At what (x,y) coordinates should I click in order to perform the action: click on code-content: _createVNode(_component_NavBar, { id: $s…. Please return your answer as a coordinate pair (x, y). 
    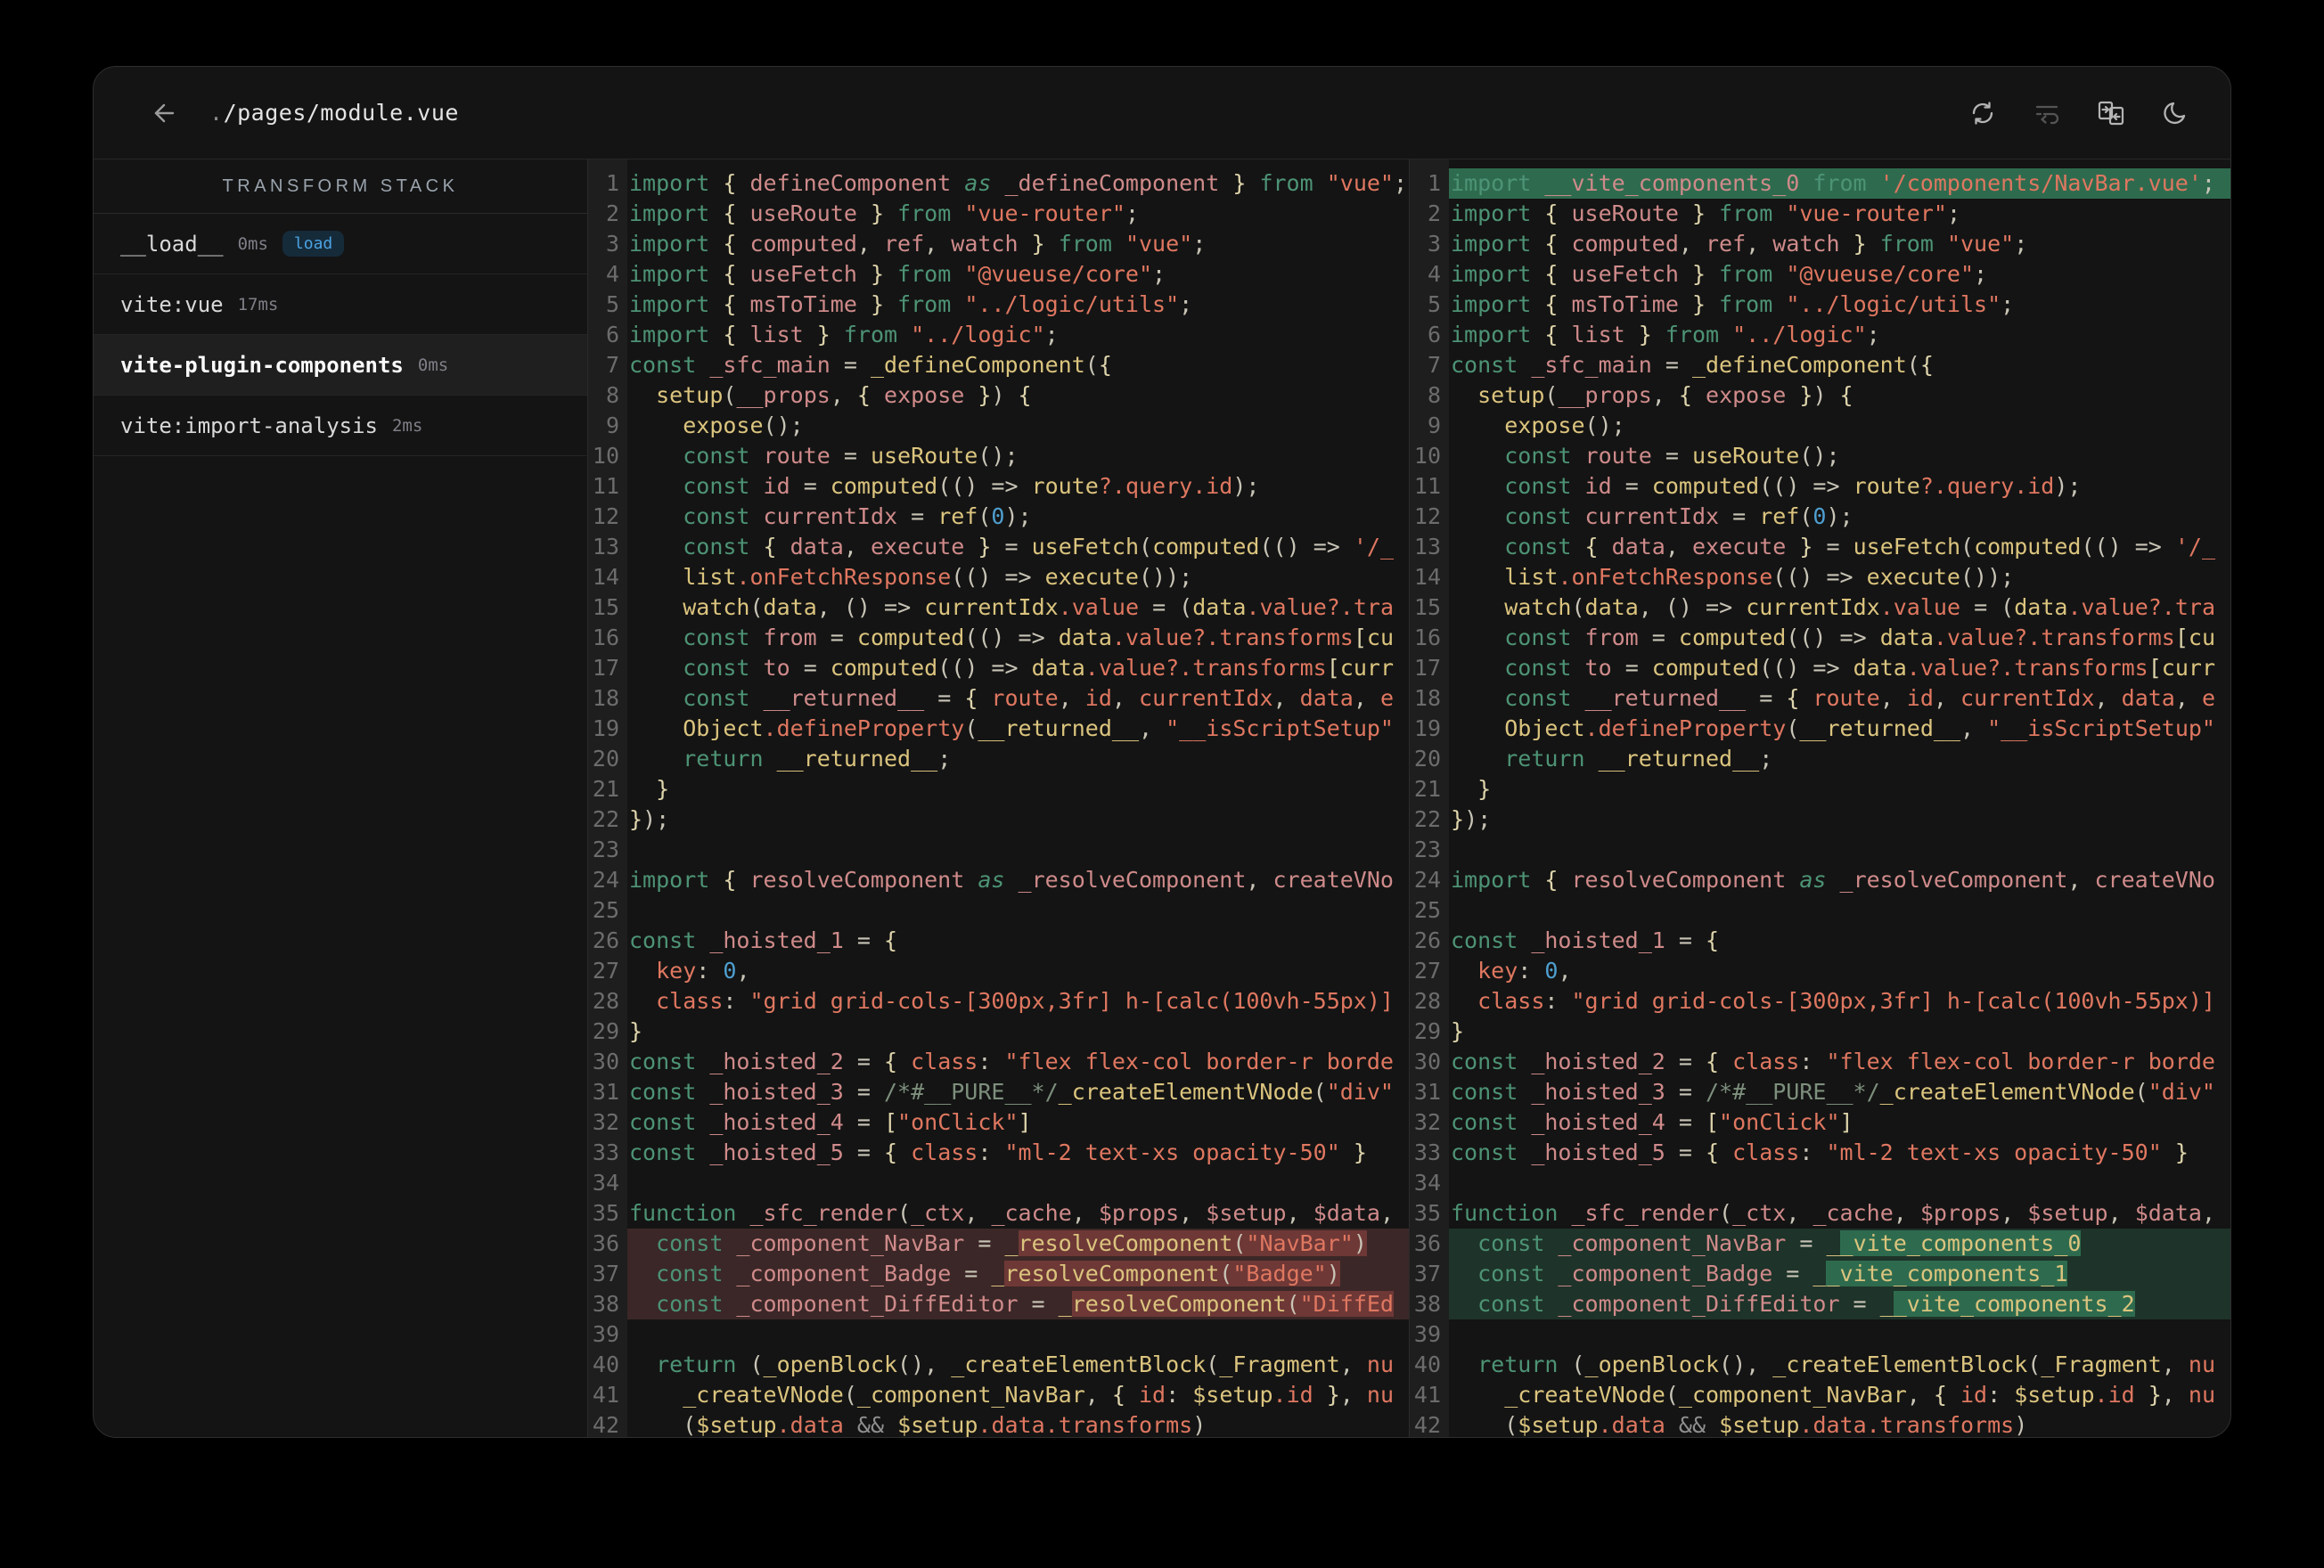
    Looking at the image, I should click on (1860, 1395).